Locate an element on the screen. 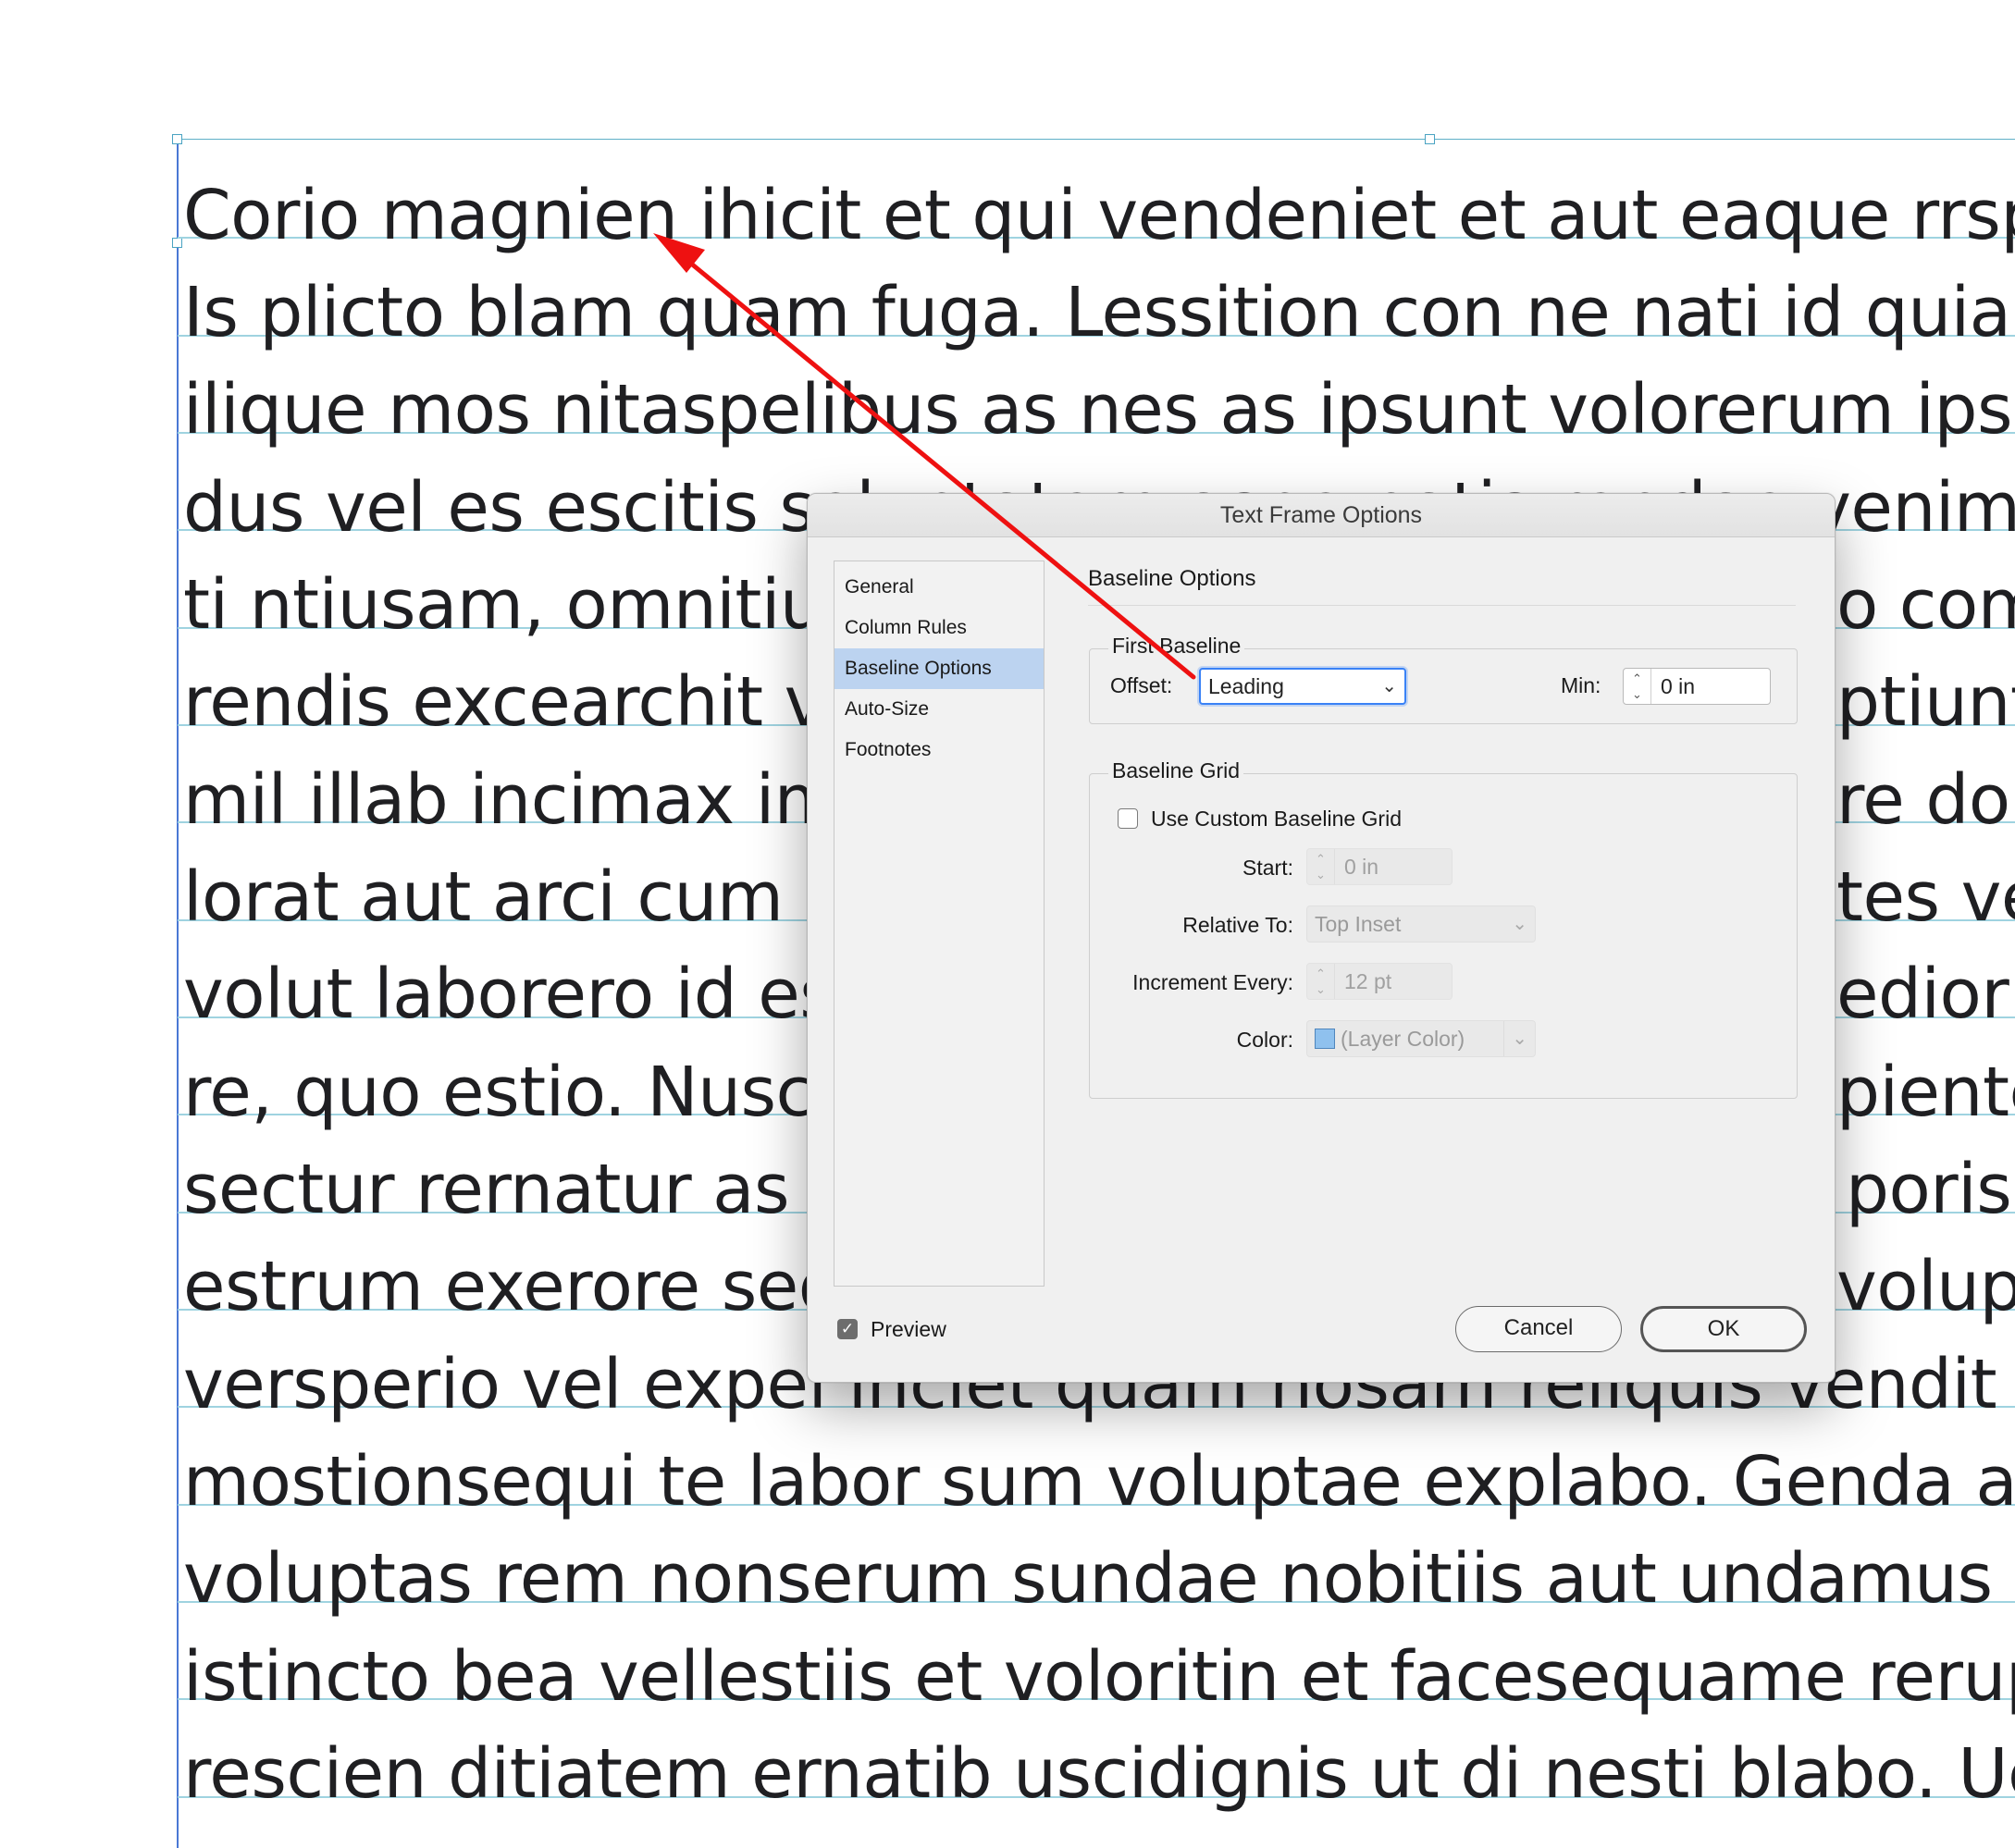 Image resolution: width=2015 pixels, height=1848 pixels. dialog-title: Text Frame Options is located at coordinates (1321, 515).